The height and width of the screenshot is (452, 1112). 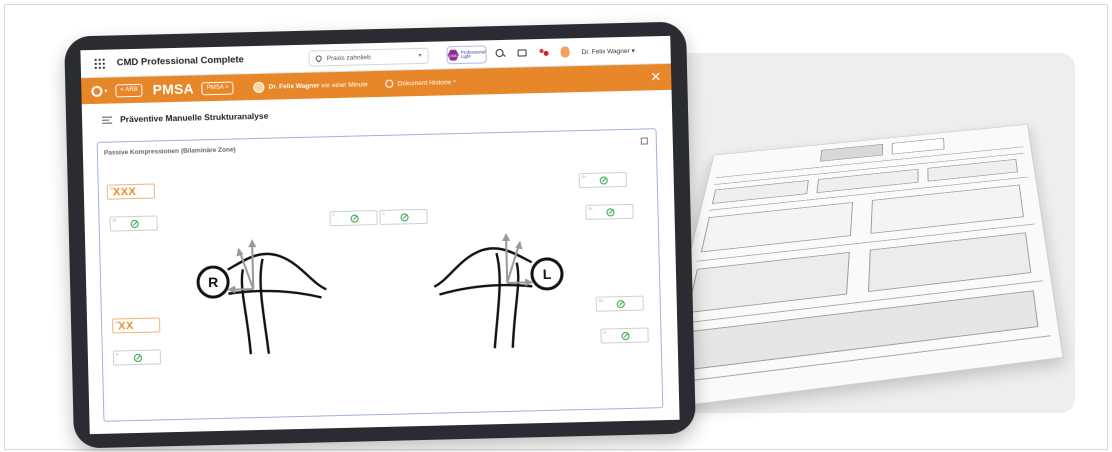 I want to click on search-icon, so click(x=500, y=53).